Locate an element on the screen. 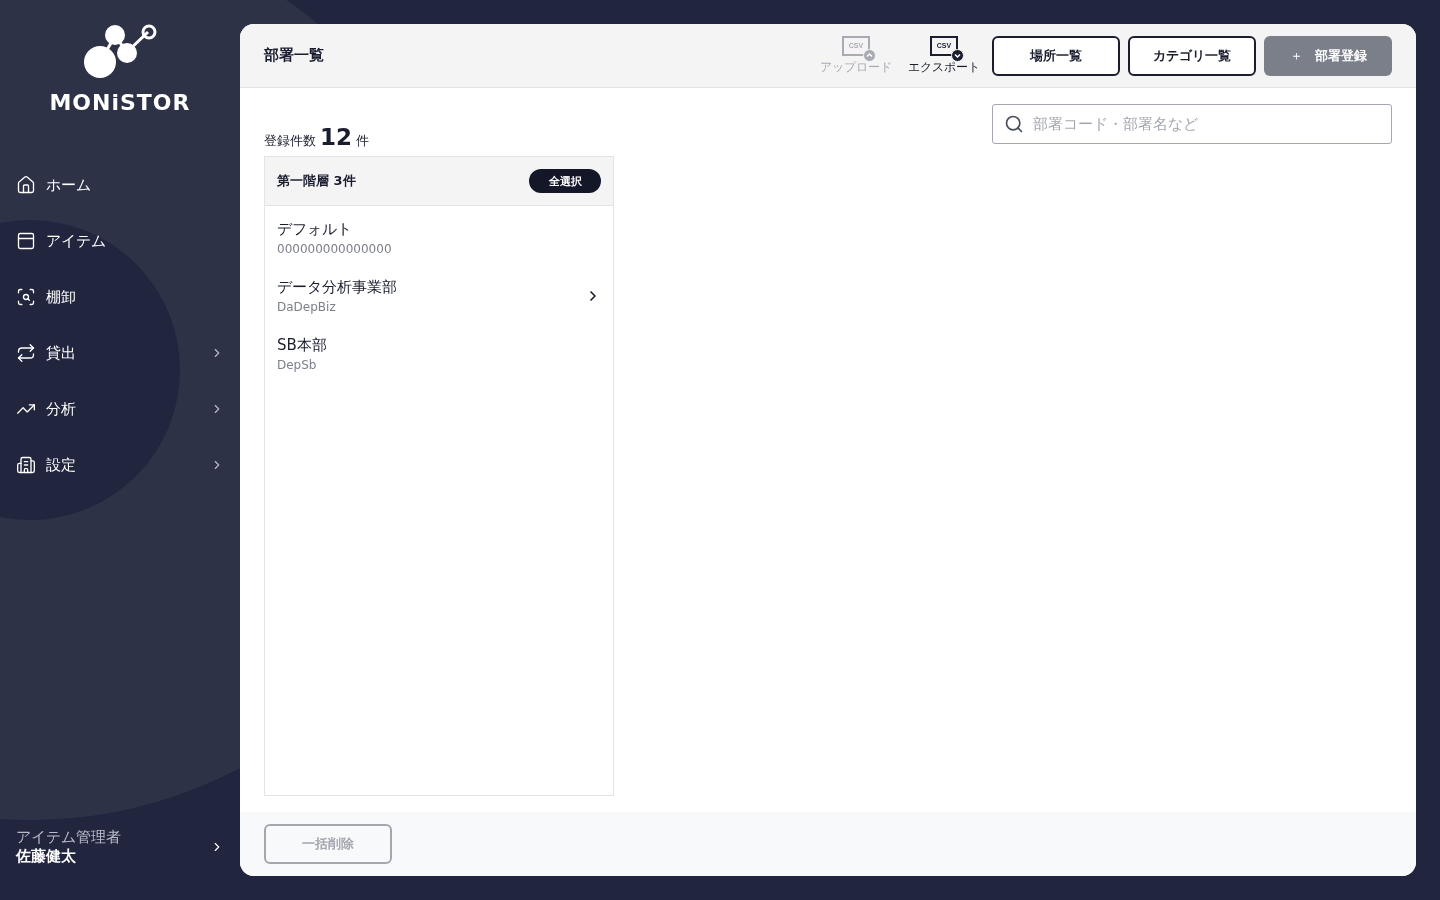 Image resolution: width=1440 pixels, height=900 pixels. box-icon is located at coordinates (26, 241).